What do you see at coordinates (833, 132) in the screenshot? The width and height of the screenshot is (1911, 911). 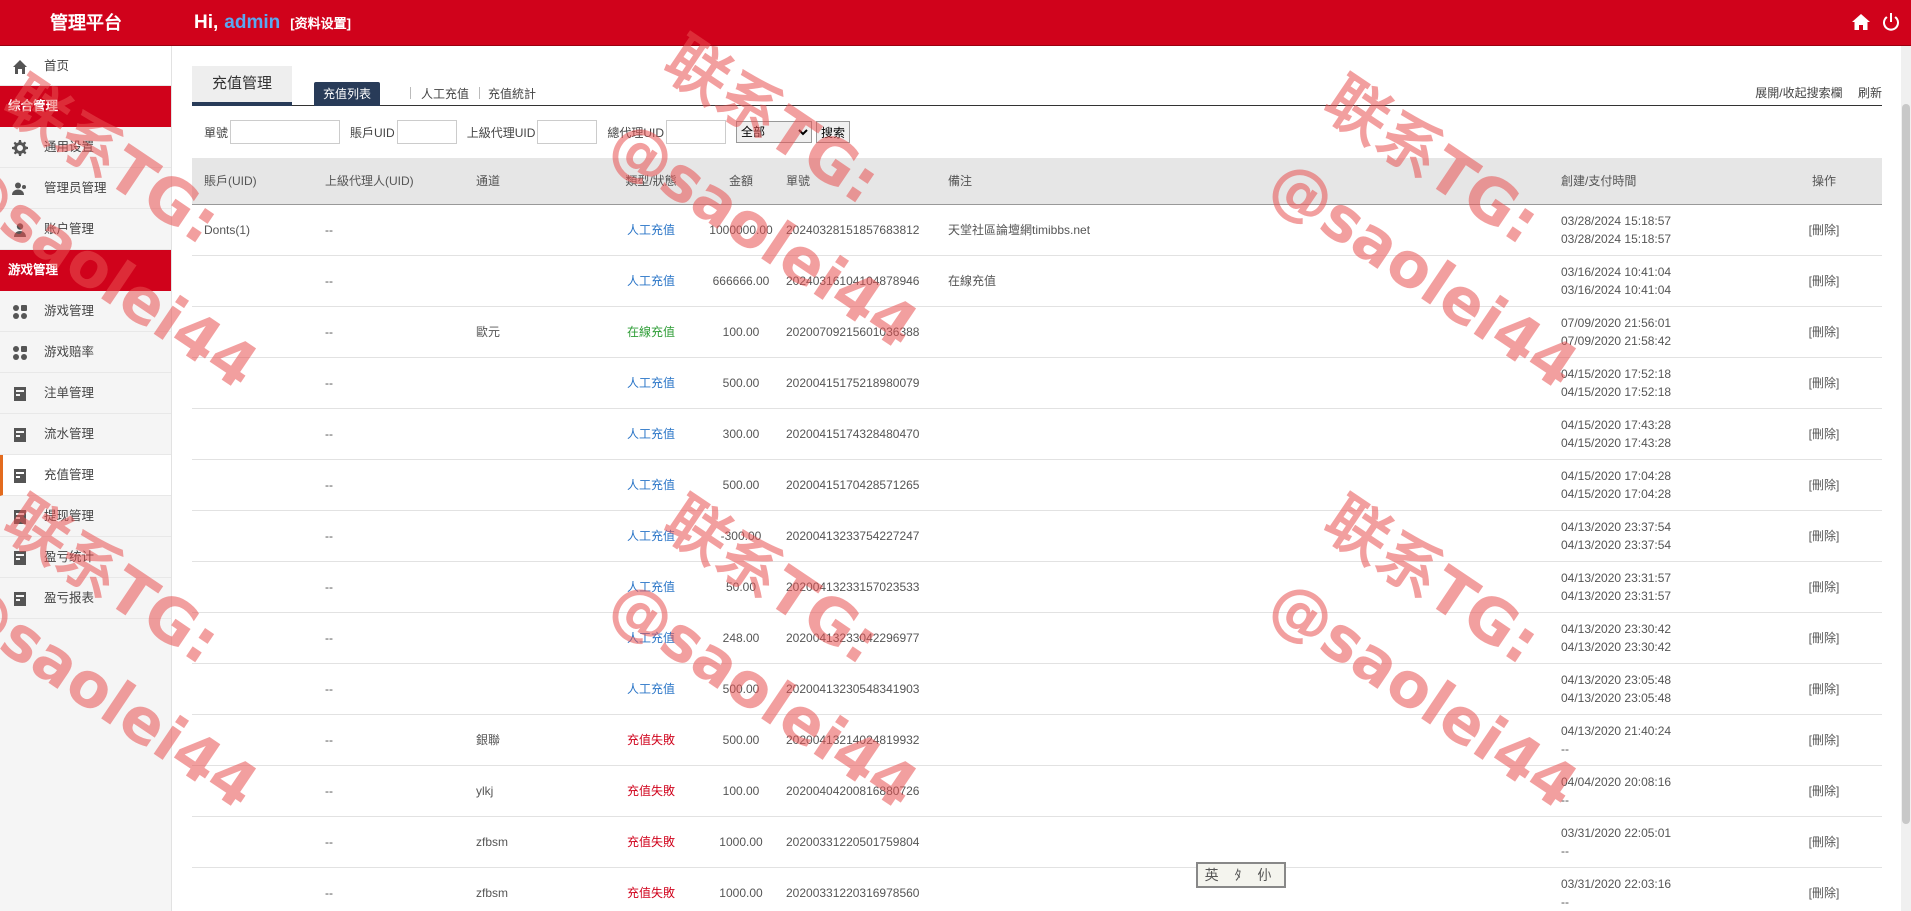 I see `search-button: 搜索` at bounding box center [833, 132].